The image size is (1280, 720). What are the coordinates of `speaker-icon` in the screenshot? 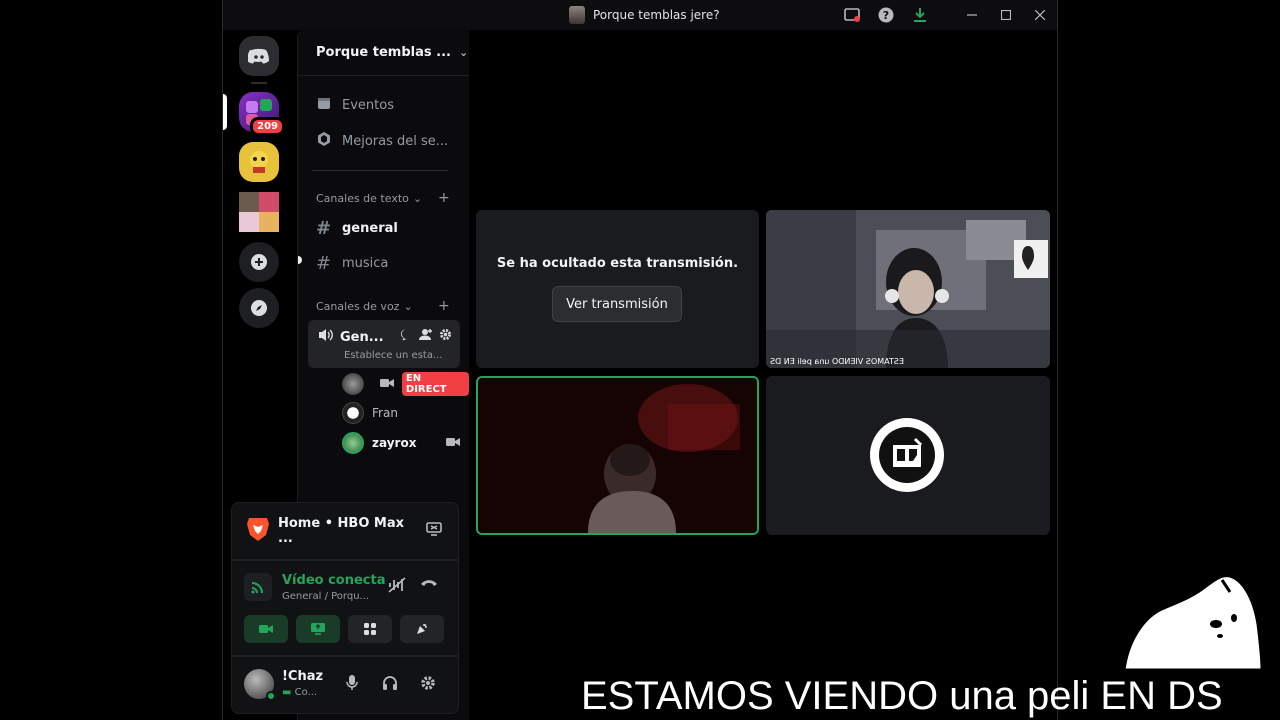 It's located at (326, 337).